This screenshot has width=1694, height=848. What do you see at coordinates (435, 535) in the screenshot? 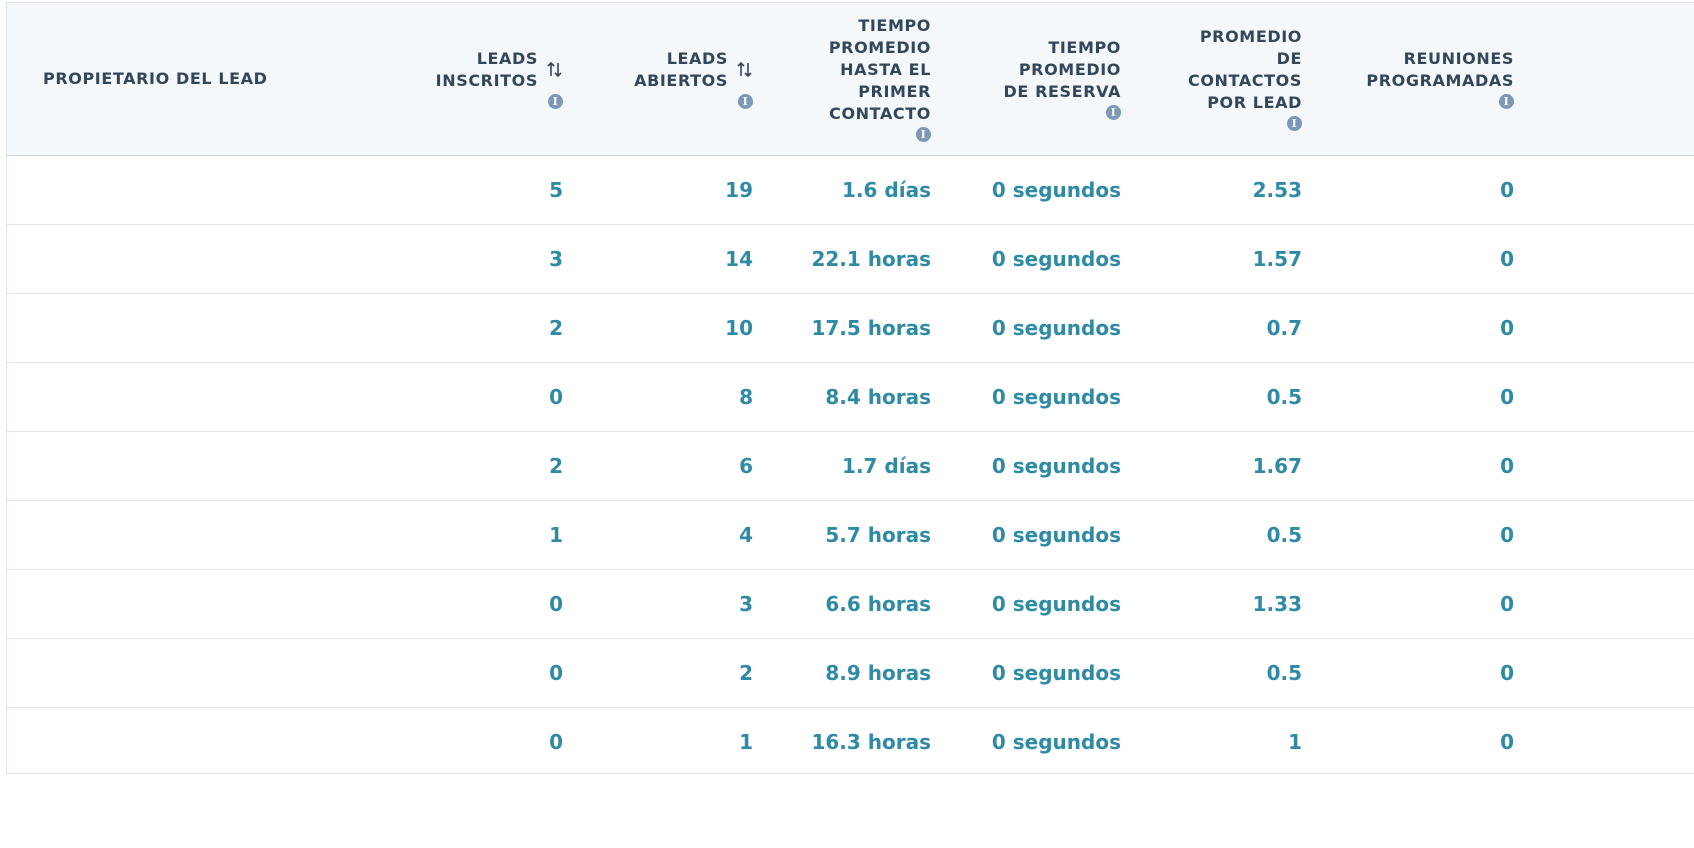
I see `cell-leads-enrolled: 1` at bounding box center [435, 535].